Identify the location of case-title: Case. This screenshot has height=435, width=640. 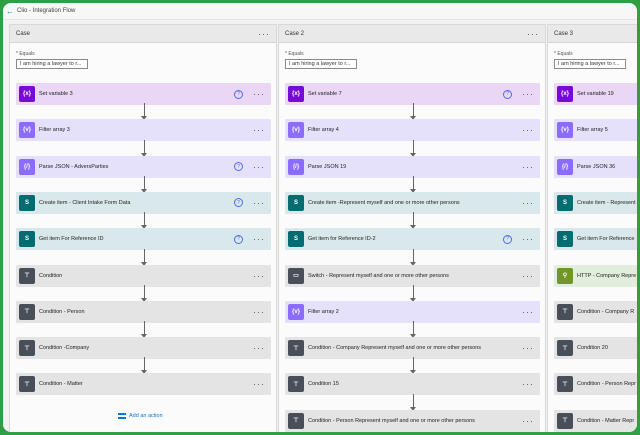
(23, 33).